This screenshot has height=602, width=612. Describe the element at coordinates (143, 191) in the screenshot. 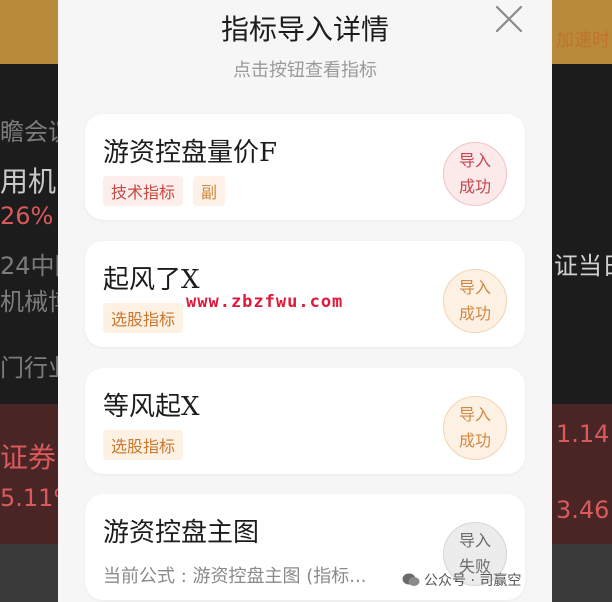

I see `tag-category: 技术指标` at that location.